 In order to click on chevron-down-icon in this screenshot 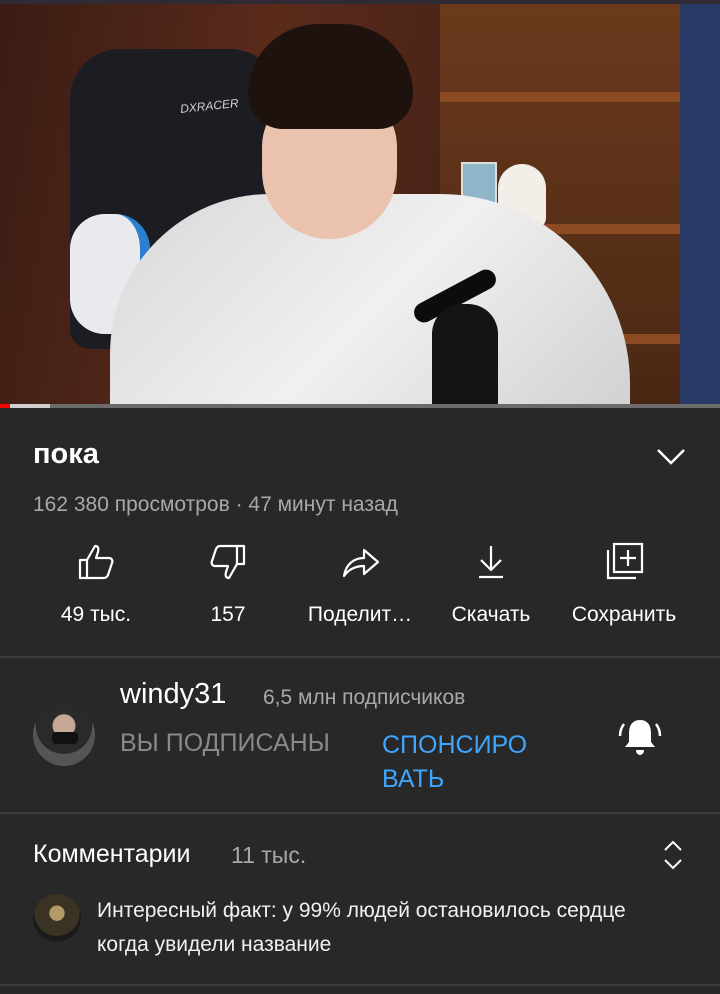, I will do `click(671, 456)`.